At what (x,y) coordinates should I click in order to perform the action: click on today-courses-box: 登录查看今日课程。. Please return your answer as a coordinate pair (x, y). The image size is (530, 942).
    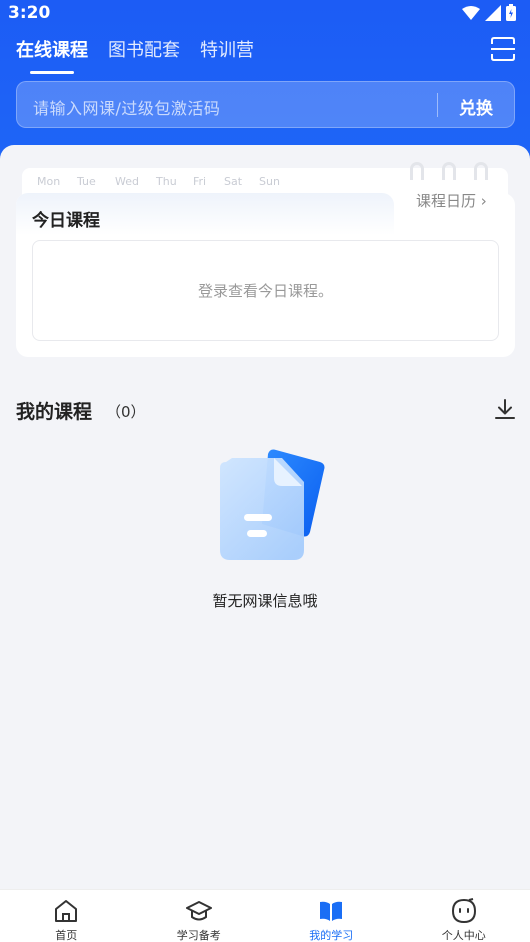
    Looking at the image, I should click on (265, 290).